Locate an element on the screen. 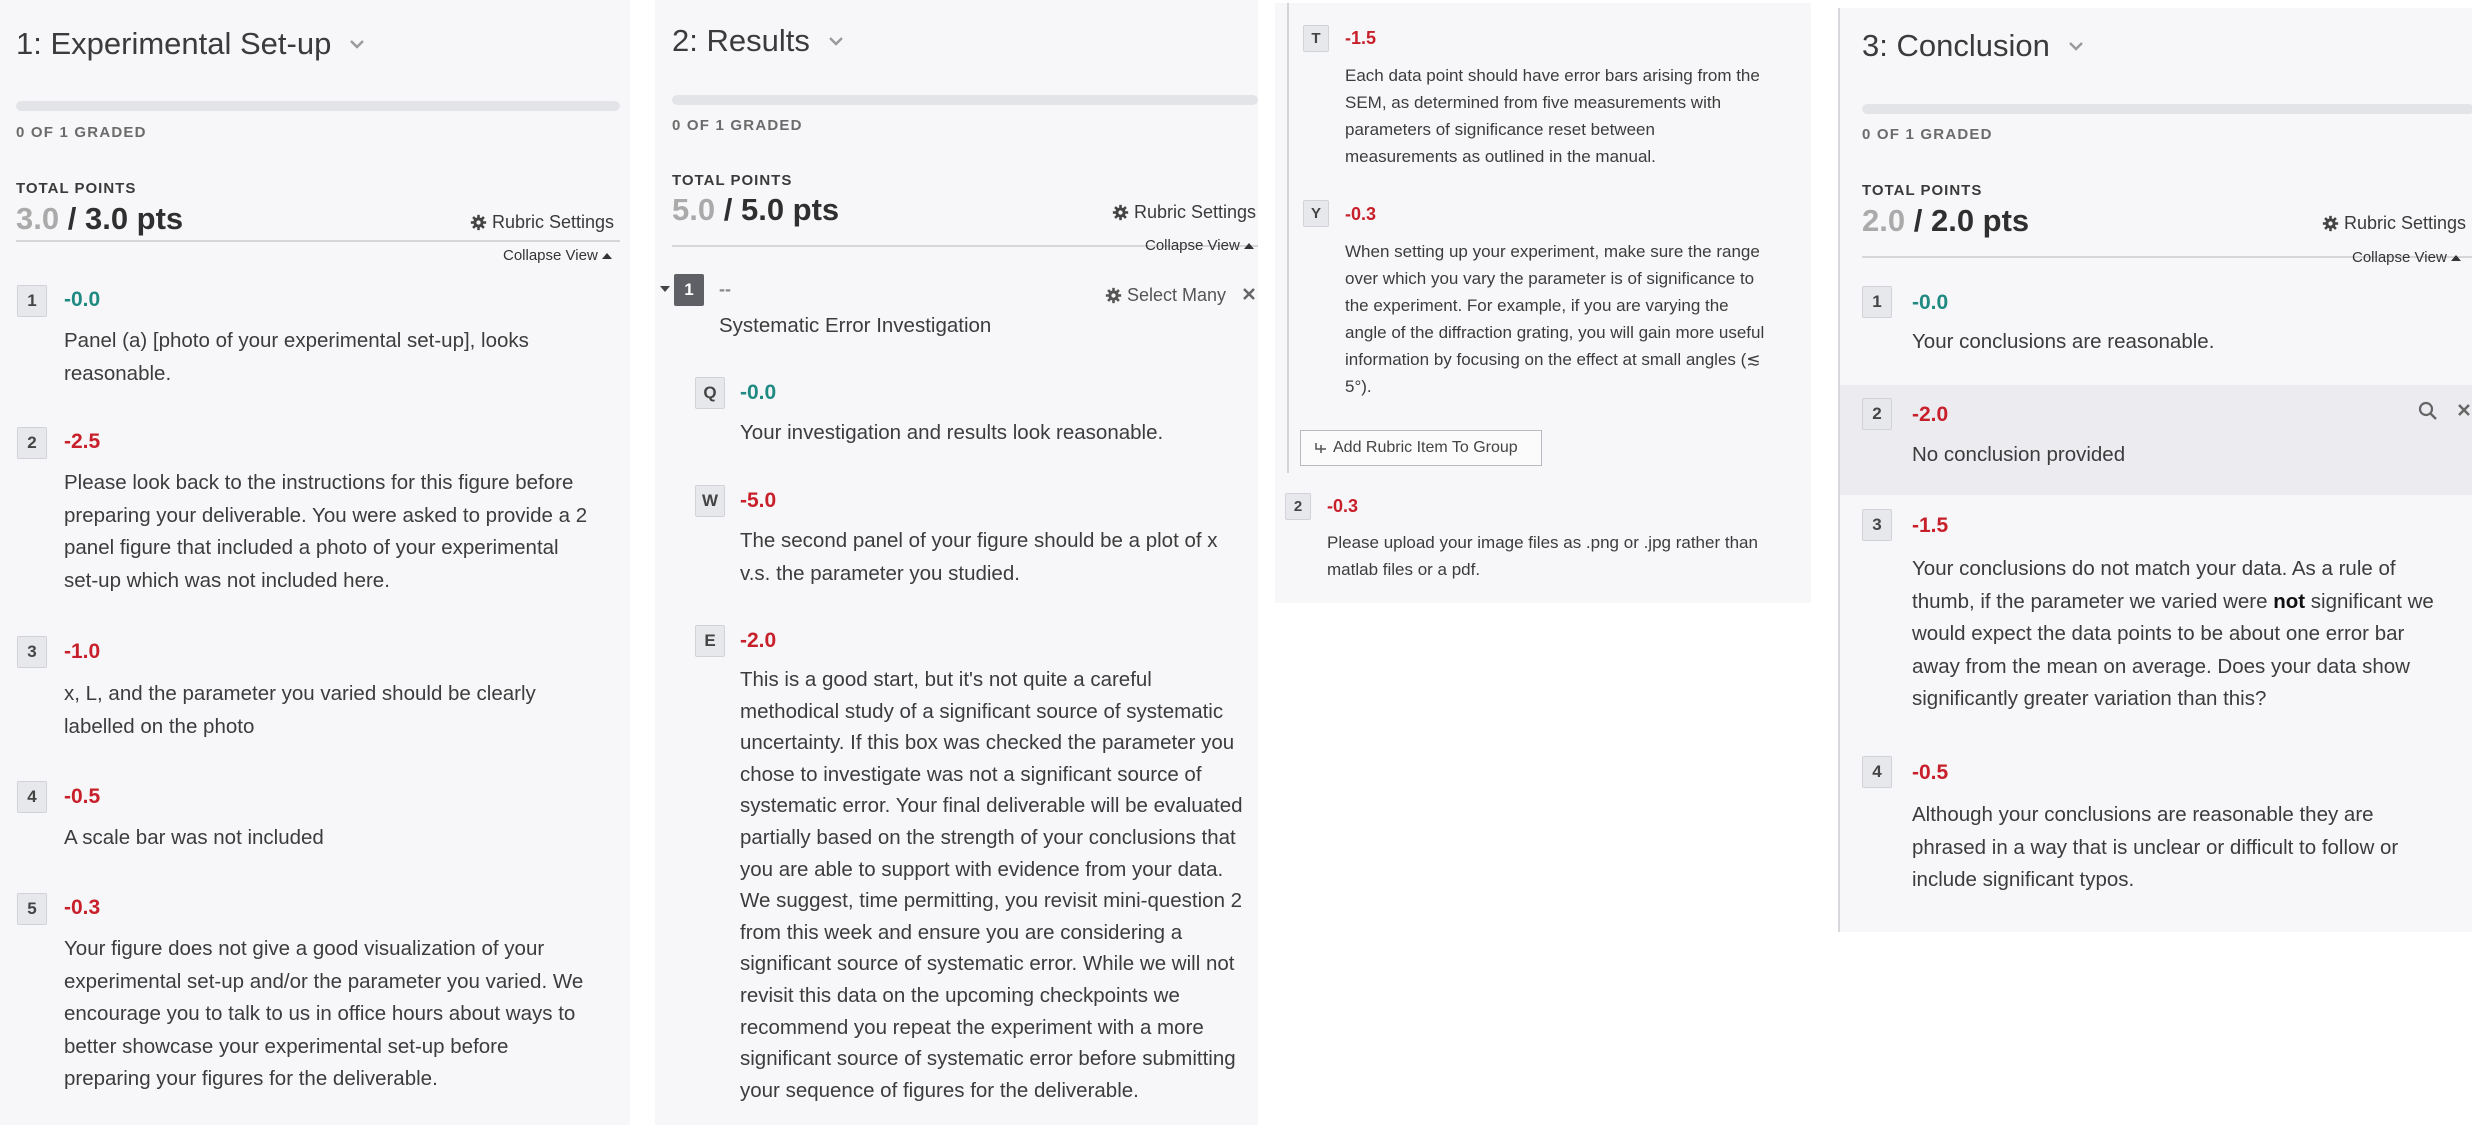 The image size is (2472, 1125). rubric-item-points: -2.5 is located at coordinates (82, 441).